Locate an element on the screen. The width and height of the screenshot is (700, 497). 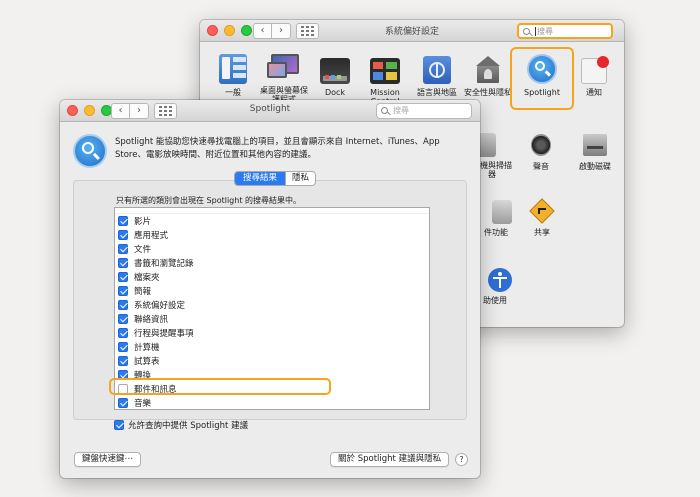
general-icon is located at coordinates (233, 69).